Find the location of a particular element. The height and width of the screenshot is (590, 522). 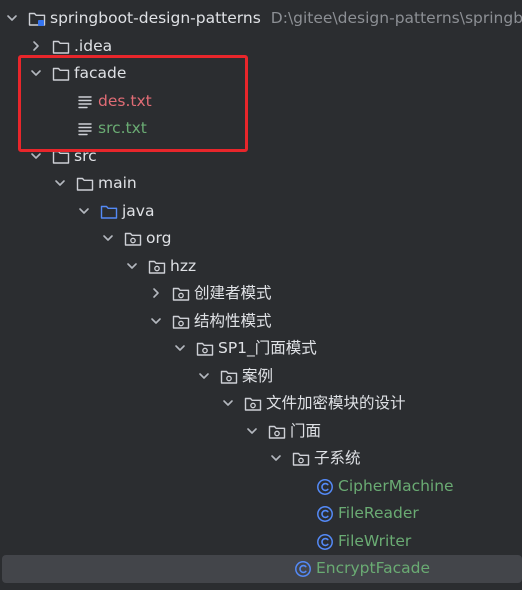

tree-item-label: CipherMachine is located at coordinates (396, 485).